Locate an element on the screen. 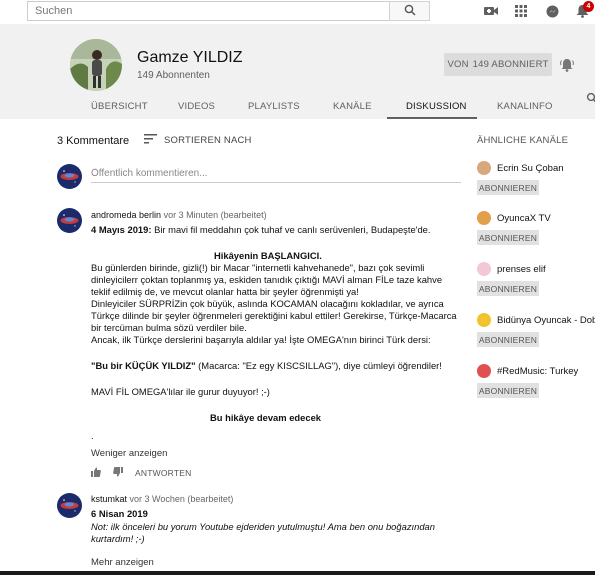 Image resolution: width=595 pixels, height=575 pixels. search-box is located at coordinates (208, 11).